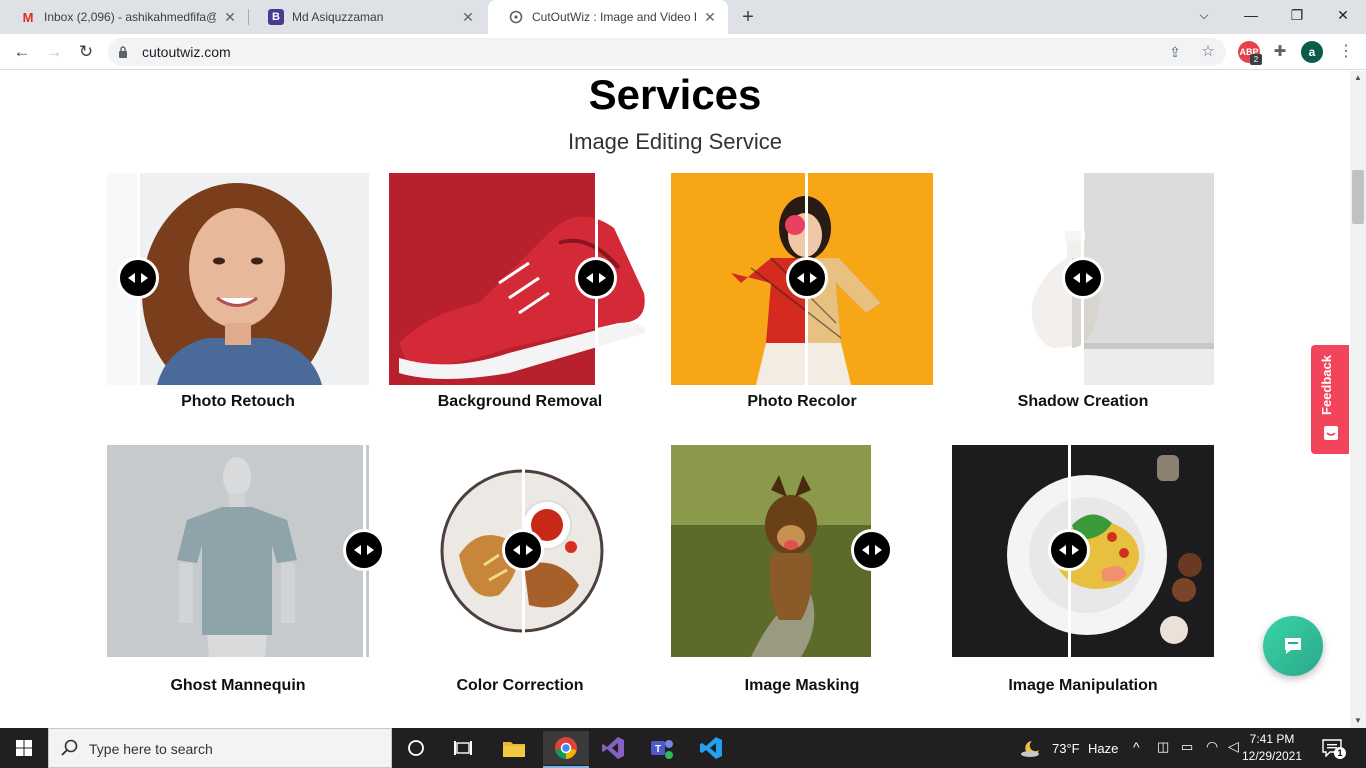 The image size is (1366, 768). I want to click on extensions-puzzle-icon: ✚, so click(1280, 52).